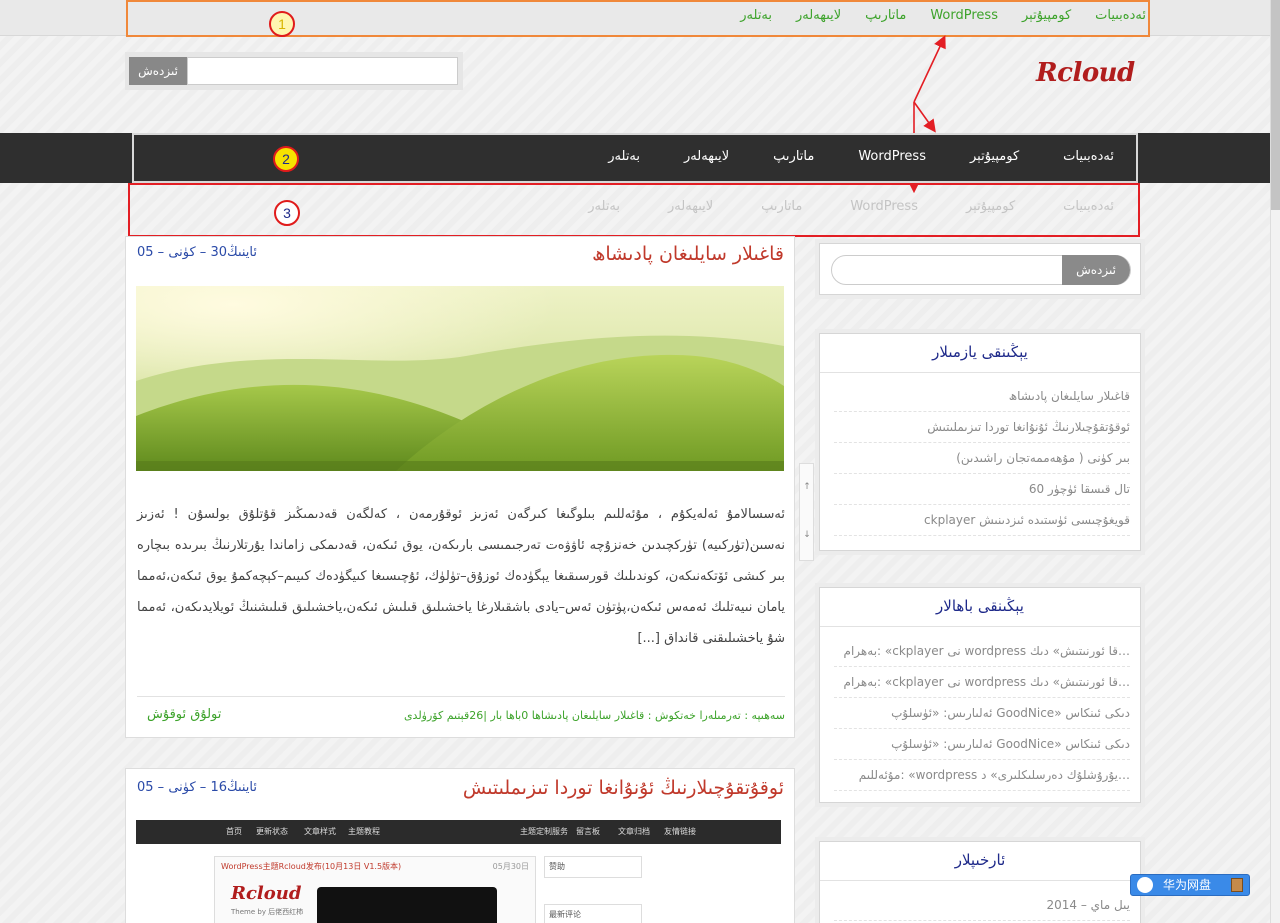  I want to click on post-title: قاغىلار سايلىغان پادىشاھ, so click(688, 254).